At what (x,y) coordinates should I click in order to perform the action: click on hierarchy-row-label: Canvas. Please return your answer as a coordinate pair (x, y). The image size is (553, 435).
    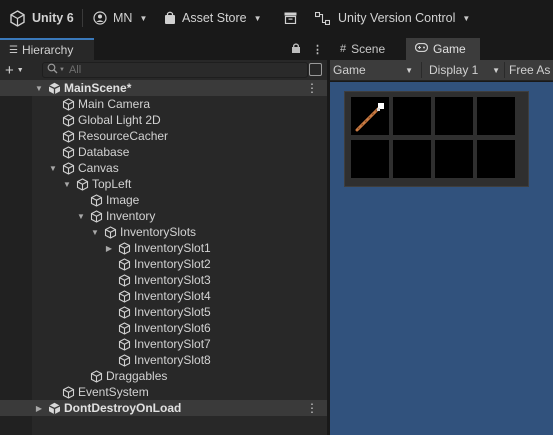
    Looking at the image, I should click on (98, 168).